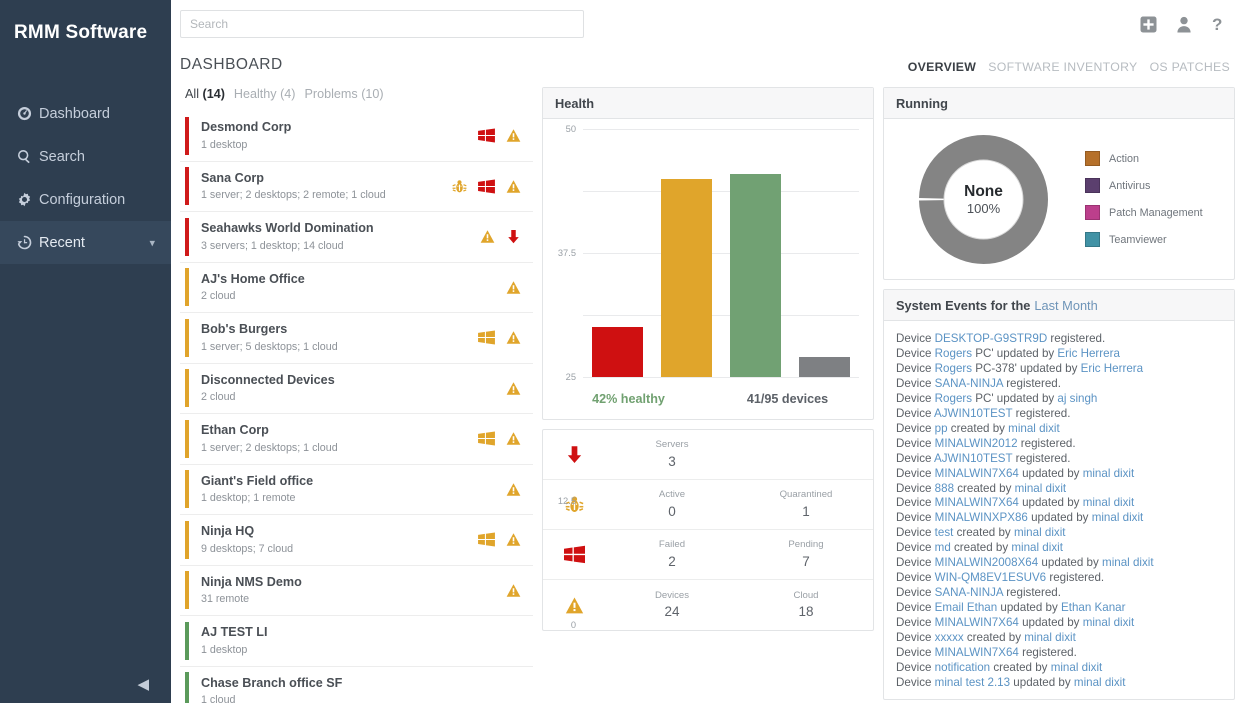 This screenshot has height=703, width=1240. What do you see at coordinates (356, 136) in the screenshot?
I see `organization-row: Desmond Corp 1 desktop` at bounding box center [356, 136].